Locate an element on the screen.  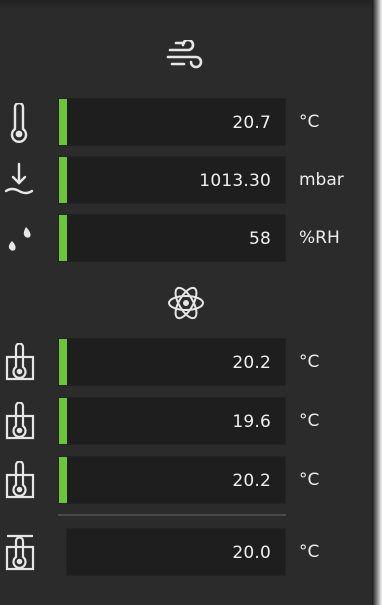
sensor-temperature-field: 19.6 is located at coordinates (172, 421).